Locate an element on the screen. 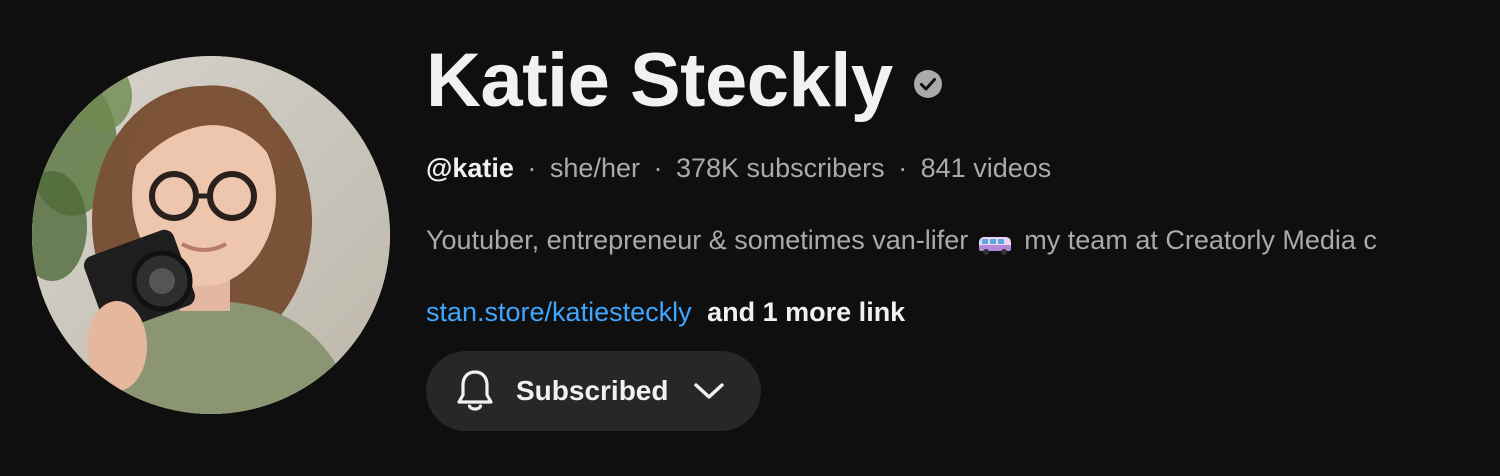 The image size is (1500, 476). channel-pronouns: she/her is located at coordinates (594, 168).